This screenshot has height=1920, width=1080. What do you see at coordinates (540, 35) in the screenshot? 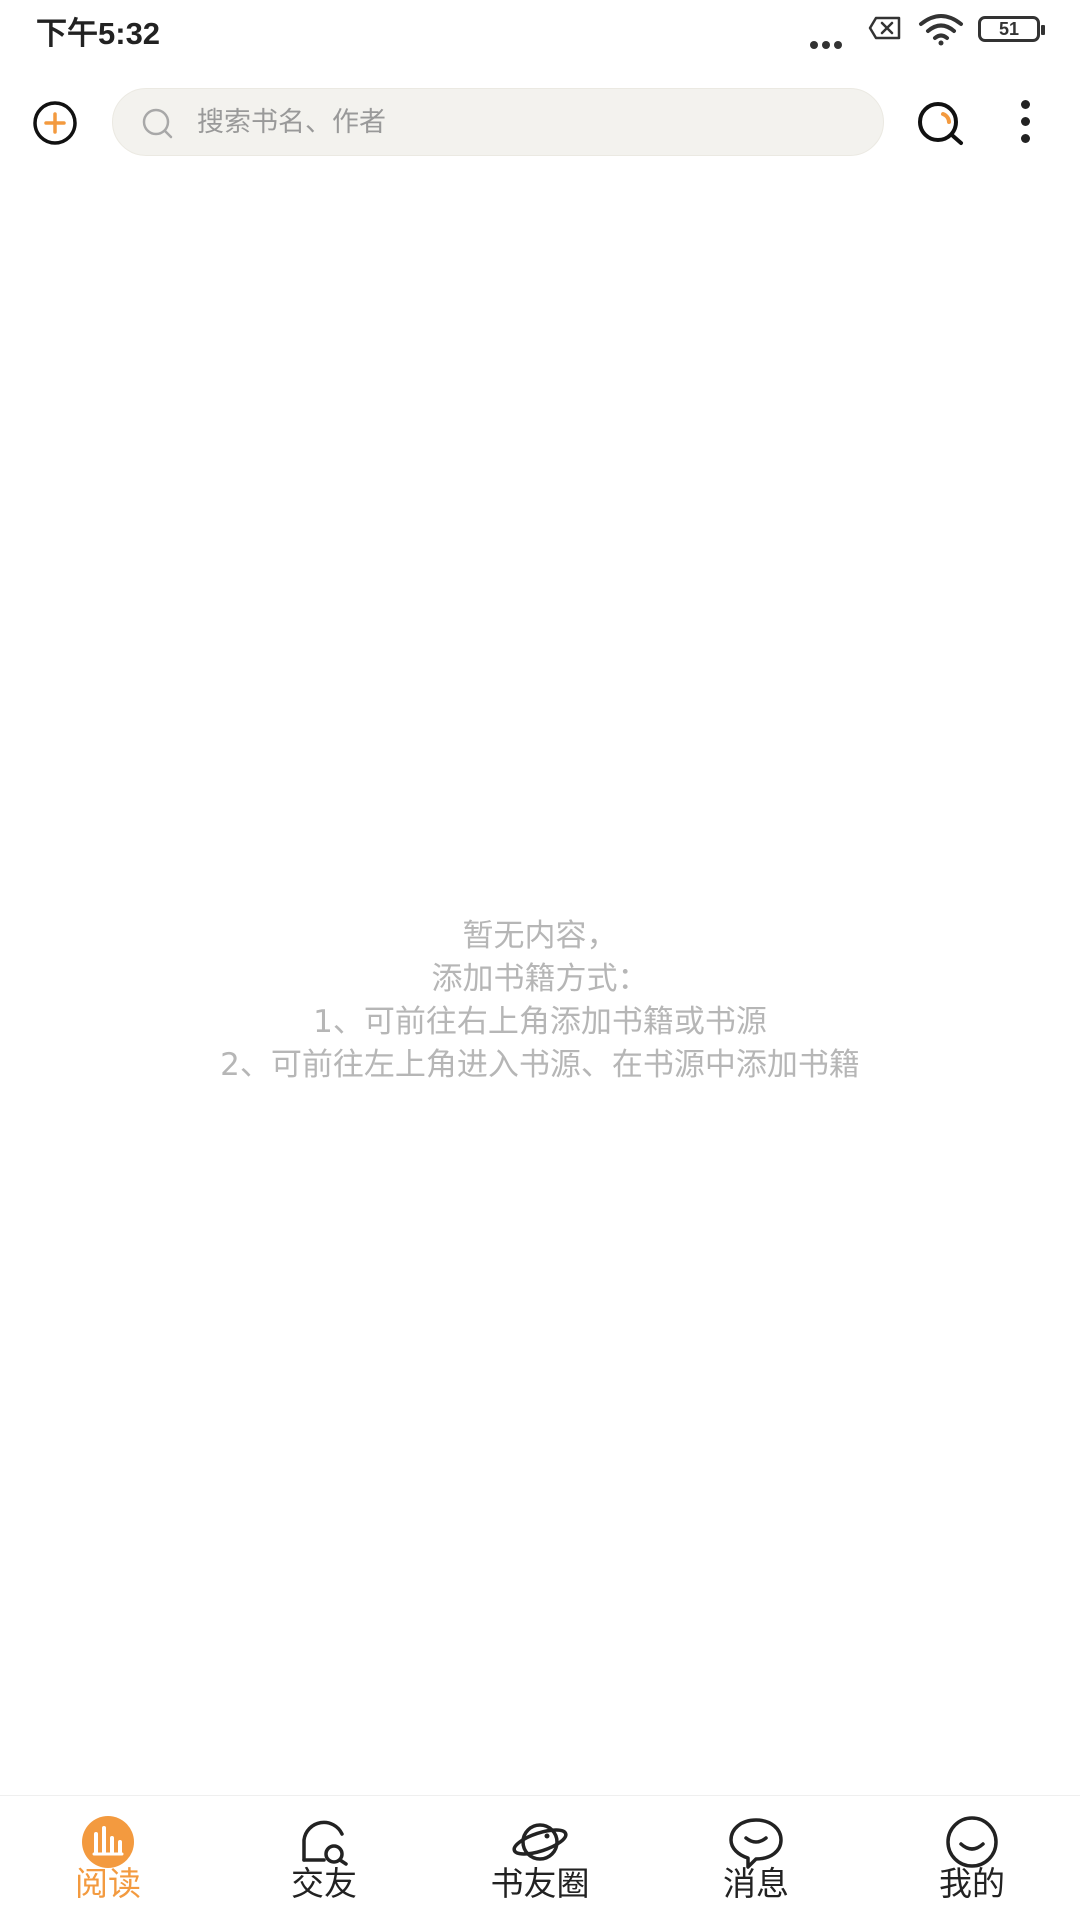
I see `status-bar: 下午5:32 51` at bounding box center [540, 35].